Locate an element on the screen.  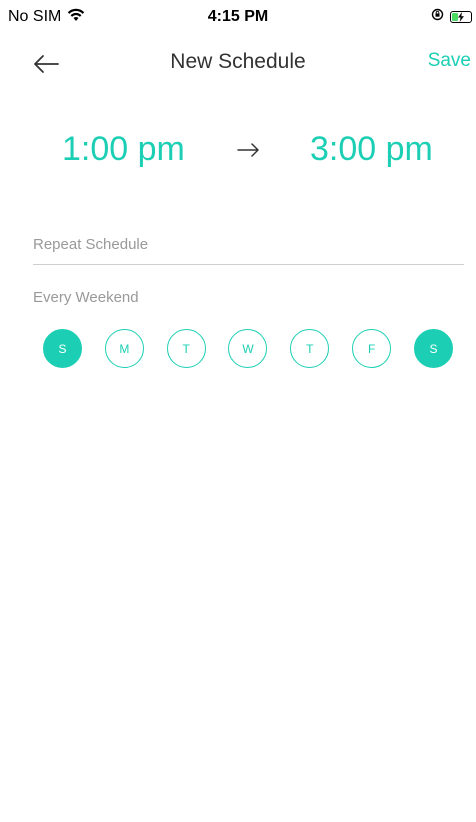
repeat-schedule-label: Repeat Schedule is located at coordinates (91, 244).